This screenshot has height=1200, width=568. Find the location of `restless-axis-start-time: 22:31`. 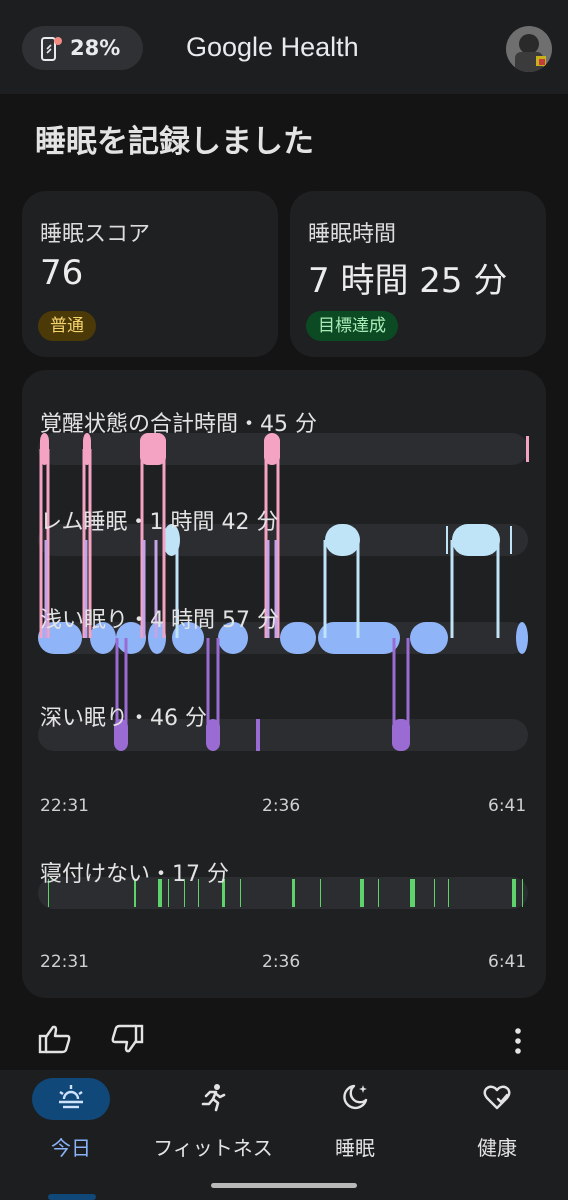

restless-axis-start-time: 22:31 is located at coordinates (64, 962).